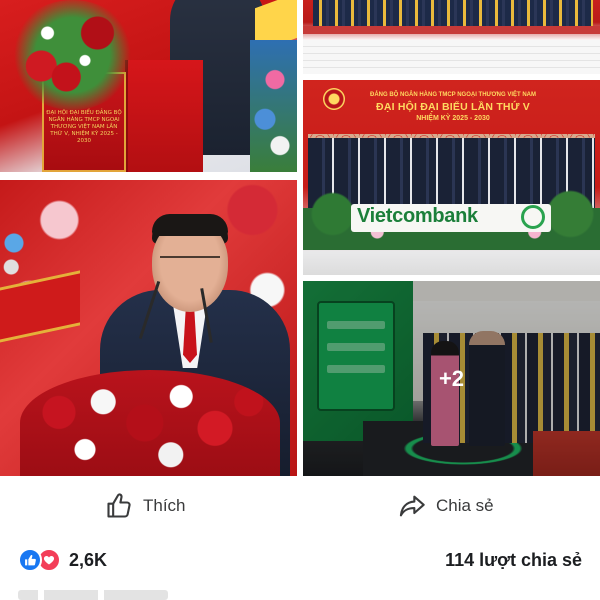 This screenshot has height=600, width=600. What do you see at coordinates (190, 225) in the screenshot?
I see `speaker-hairline` at bounding box center [190, 225].